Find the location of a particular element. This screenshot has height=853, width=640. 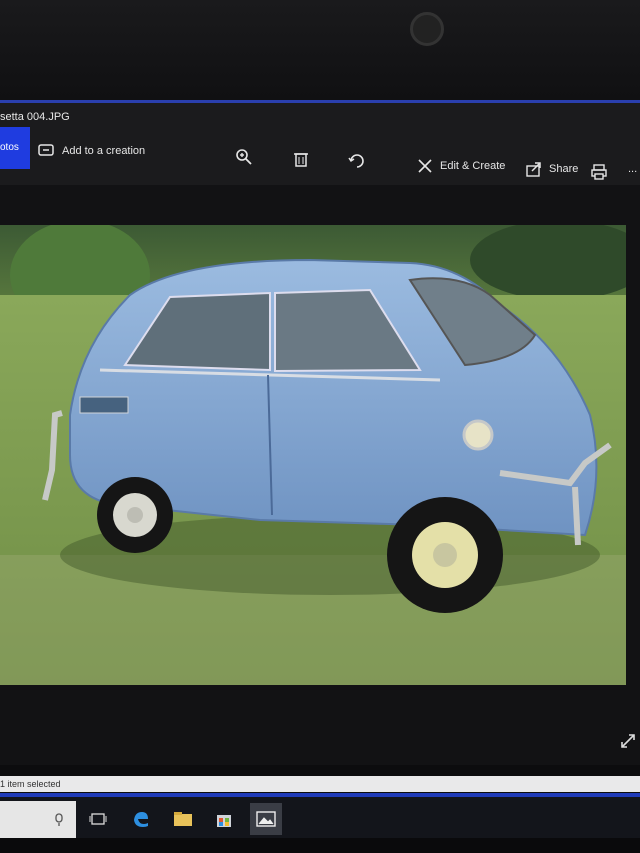

title-bar: setta 004.JPG – ☐ ✕ is located at coordinates (320, 125).